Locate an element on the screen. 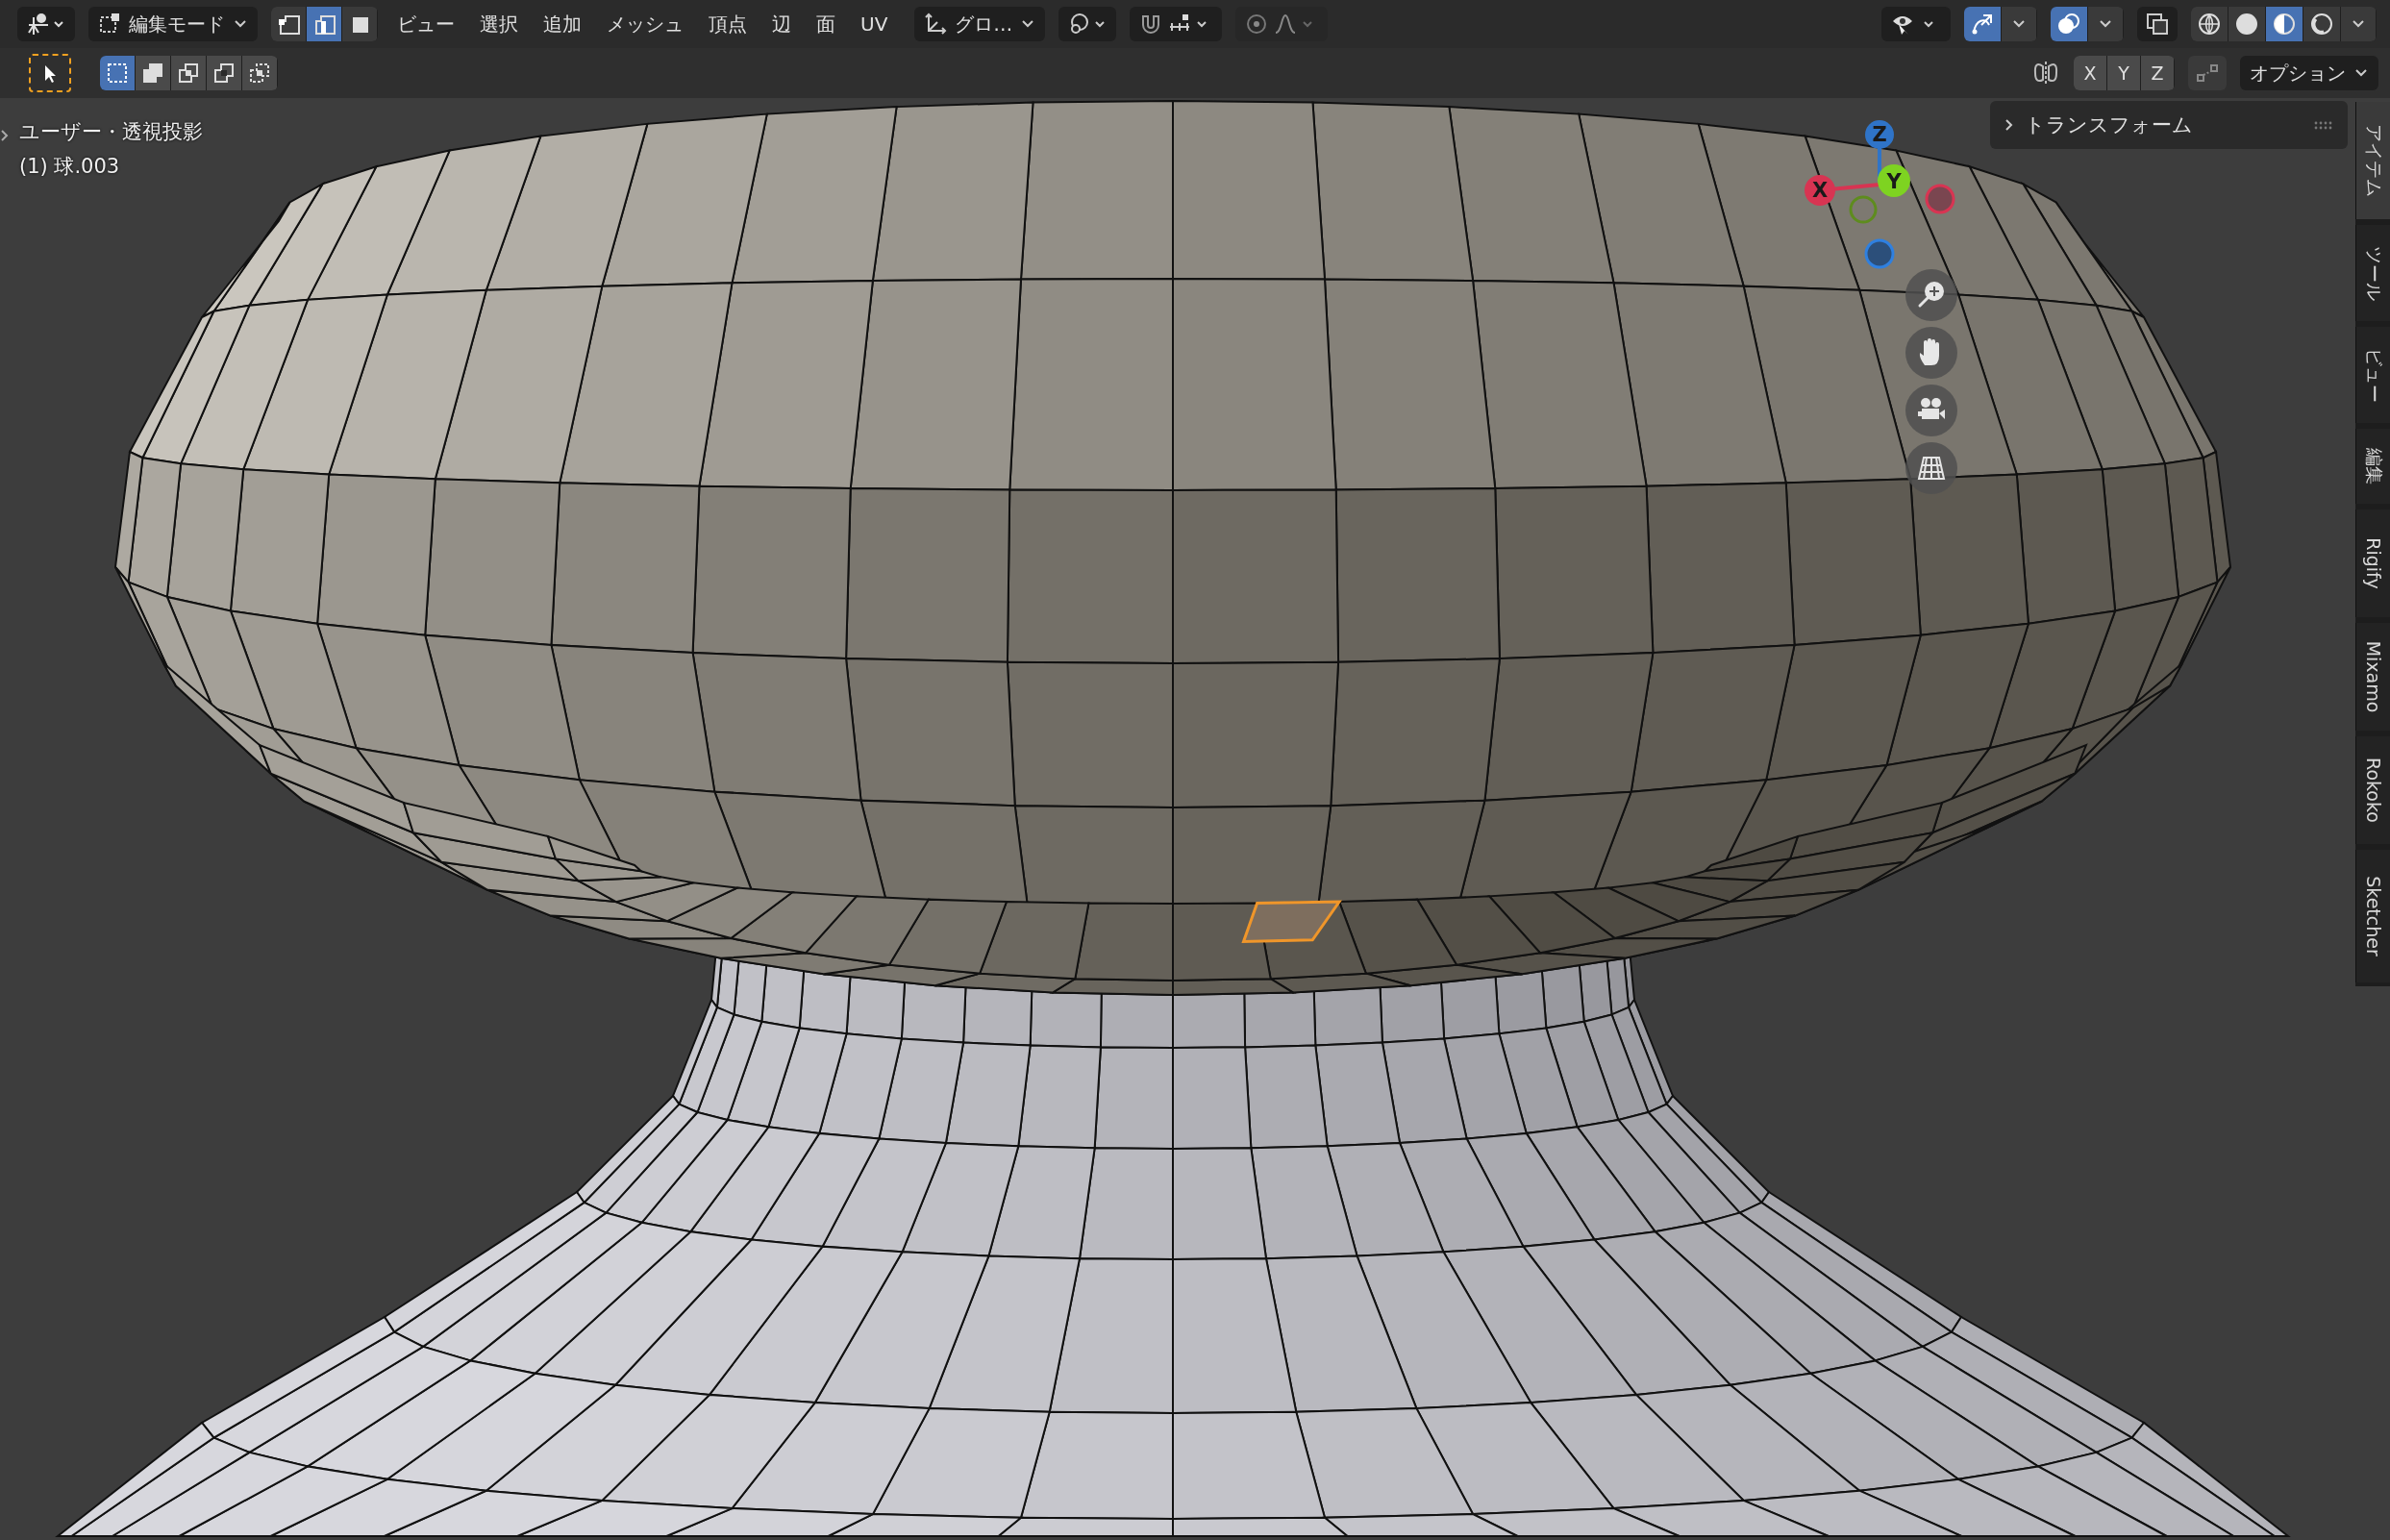  drag-handle-icon is located at coordinates (2323, 125).